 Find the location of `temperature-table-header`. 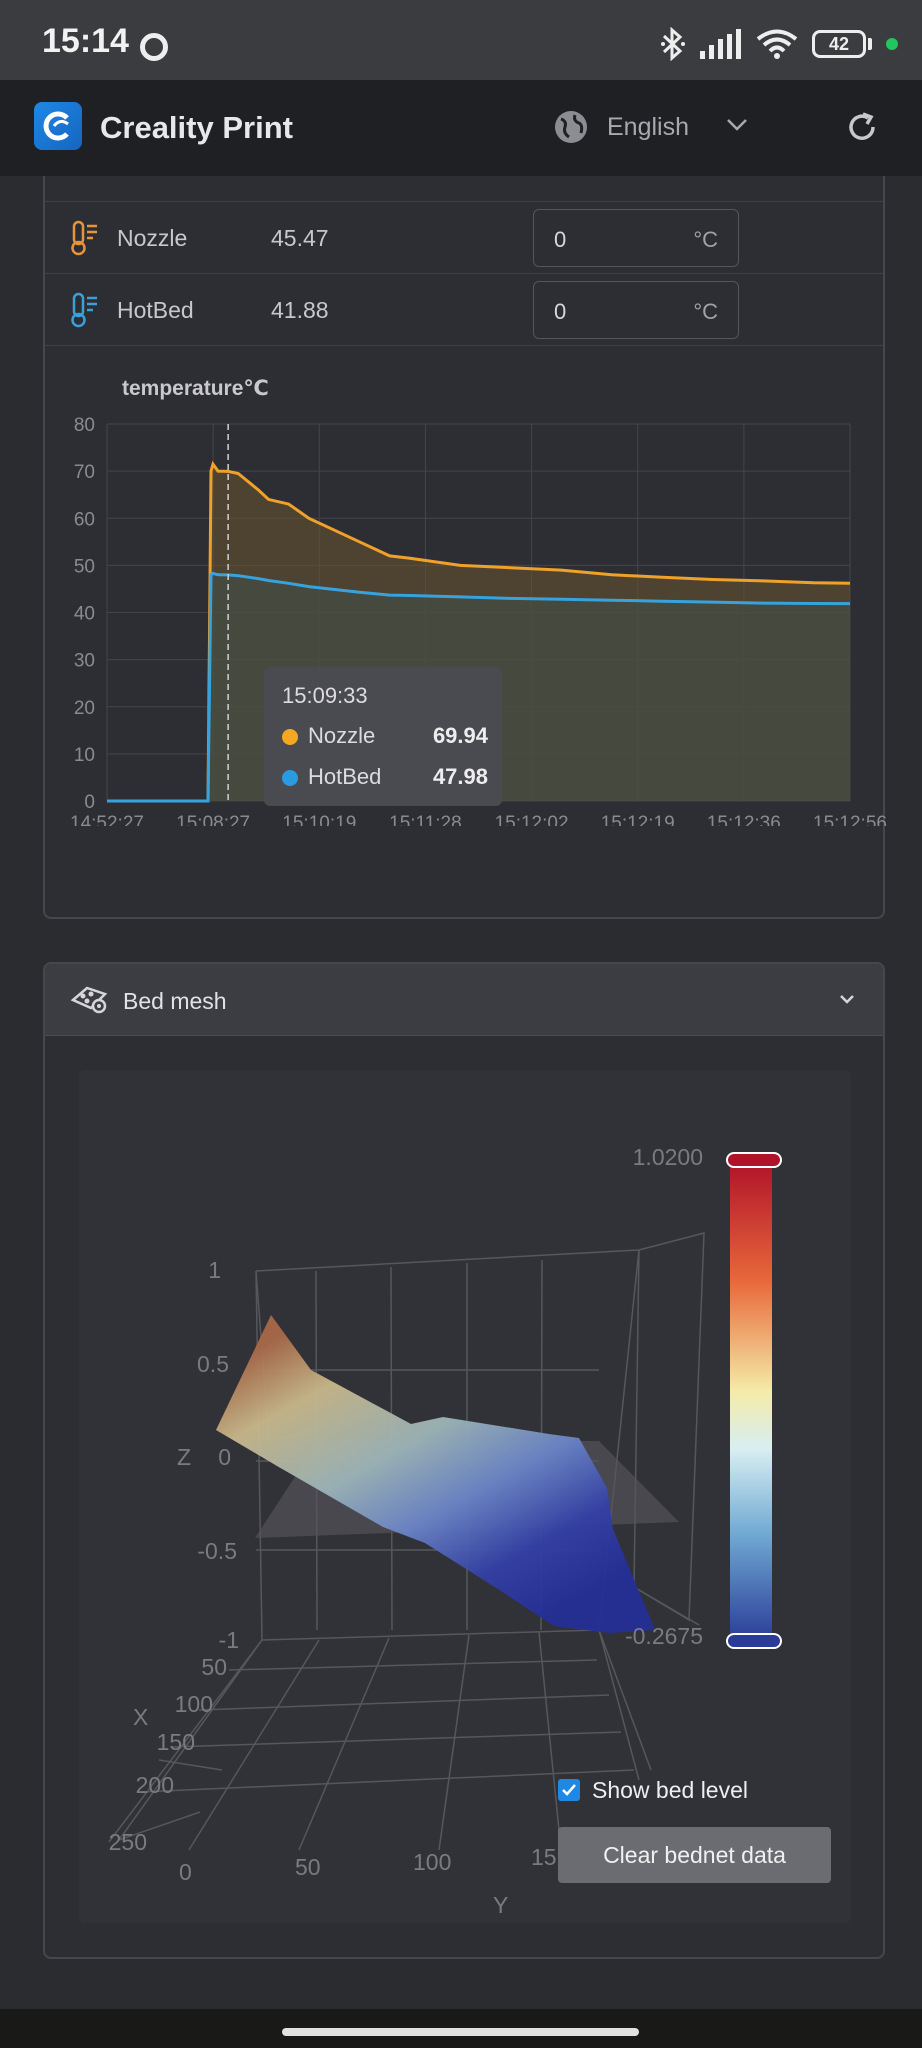

temperature-table-header is located at coordinates (464, 189).